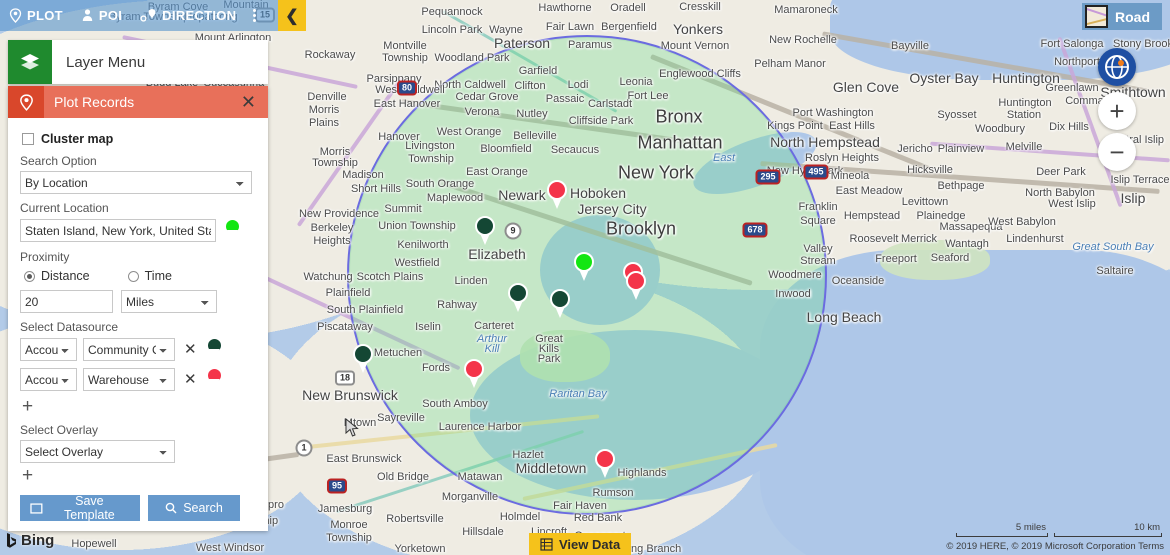 The image size is (1170, 555). What do you see at coordinates (38, 540) in the screenshot?
I see `bing-label: Bing` at bounding box center [38, 540].